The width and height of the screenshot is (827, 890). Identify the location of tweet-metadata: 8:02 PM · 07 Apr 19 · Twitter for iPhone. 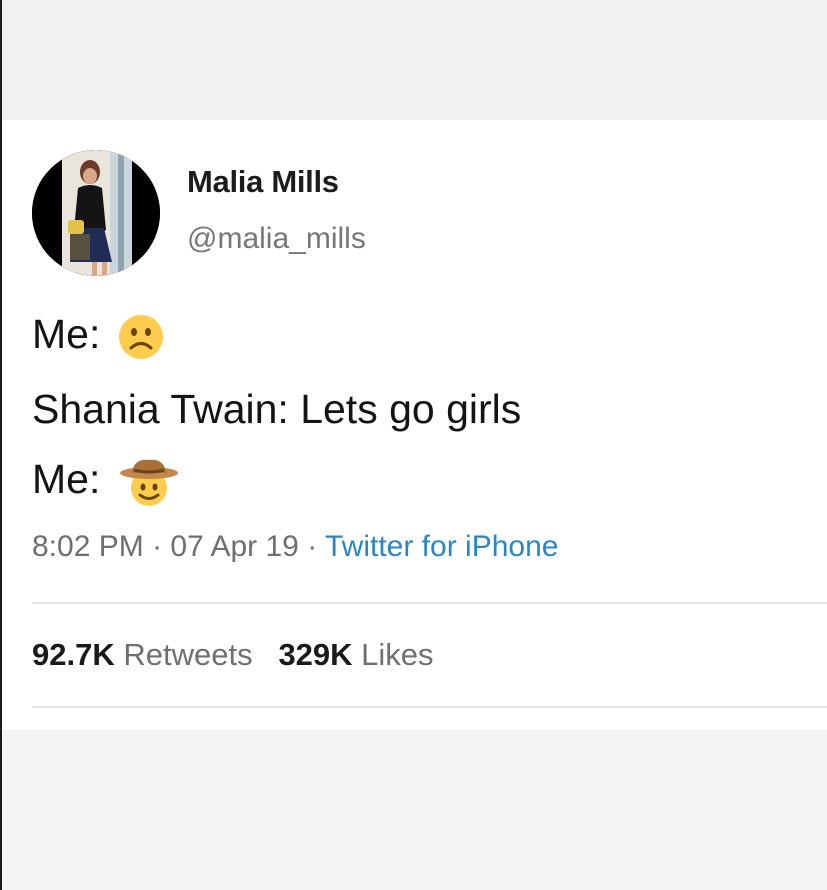
(295, 547).